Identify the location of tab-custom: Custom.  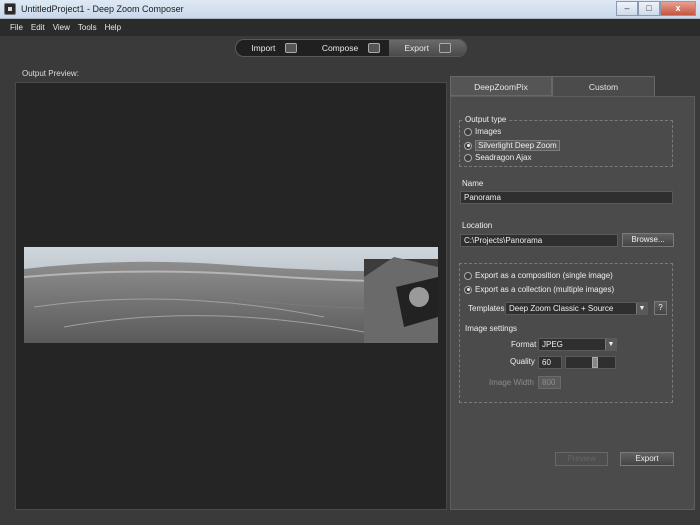
(603, 86).